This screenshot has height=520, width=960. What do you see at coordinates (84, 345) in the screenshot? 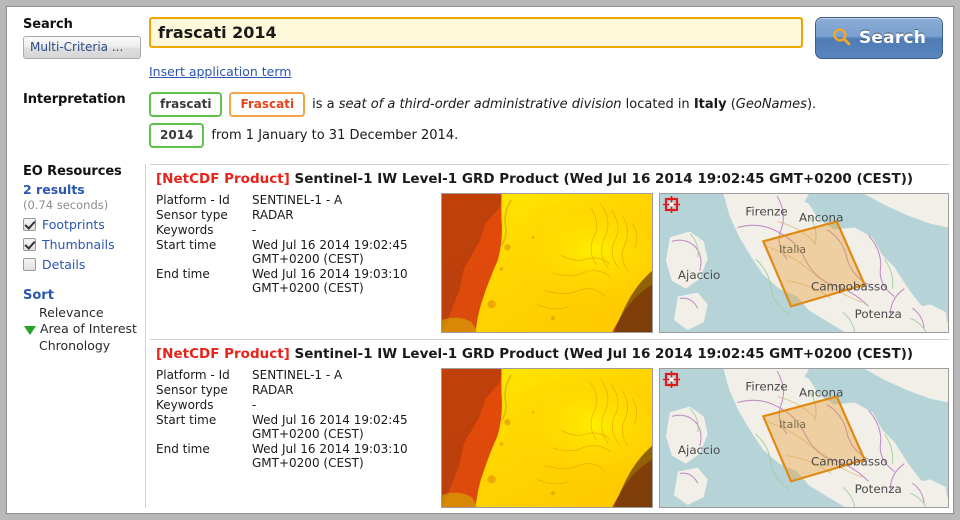
I see `sort-option-chronology: Chronology` at bounding box center [84, 345].